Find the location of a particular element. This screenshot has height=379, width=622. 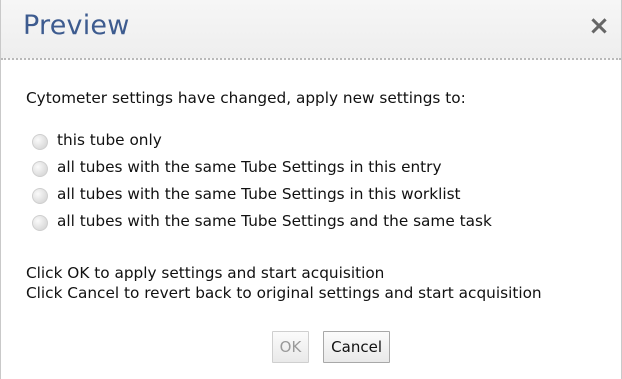

cancel-button: Cancel is located at coordinates (357, 347).